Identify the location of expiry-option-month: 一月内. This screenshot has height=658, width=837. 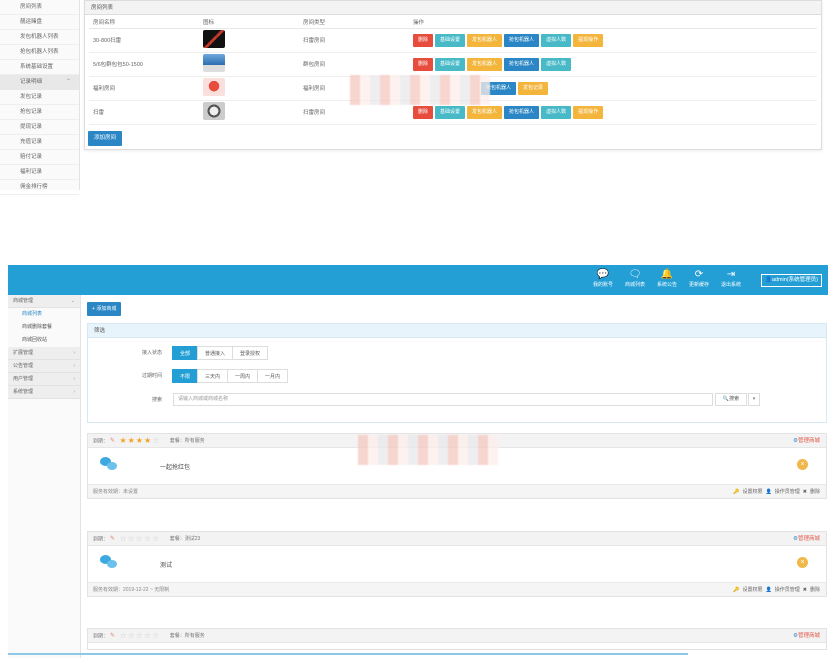
(273, 376).